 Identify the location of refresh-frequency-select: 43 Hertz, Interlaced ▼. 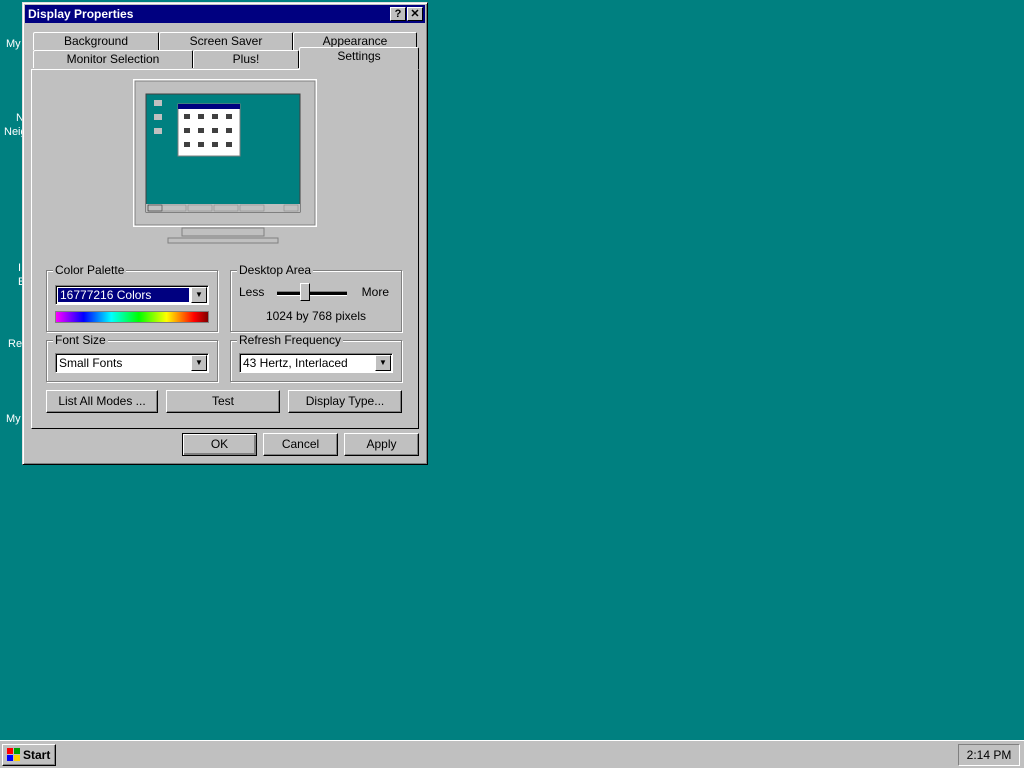
(316, 363).